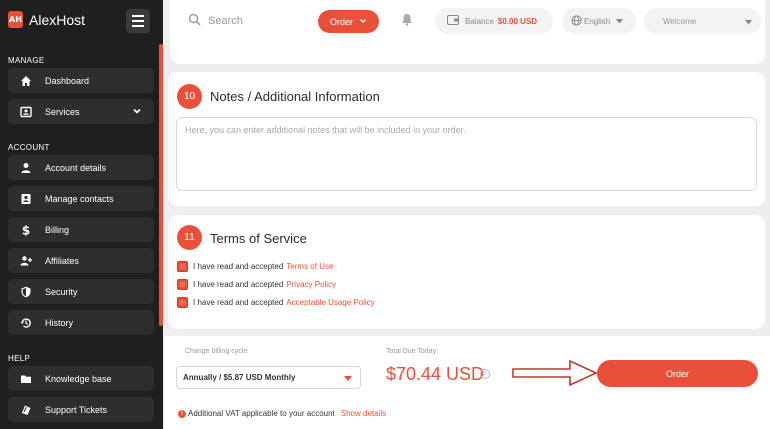 This screenshot has width=770, height=429. What do you see at coordinates (194, 22) in the screenshot?
I see `search-icon` at bounding box center [194, 22].